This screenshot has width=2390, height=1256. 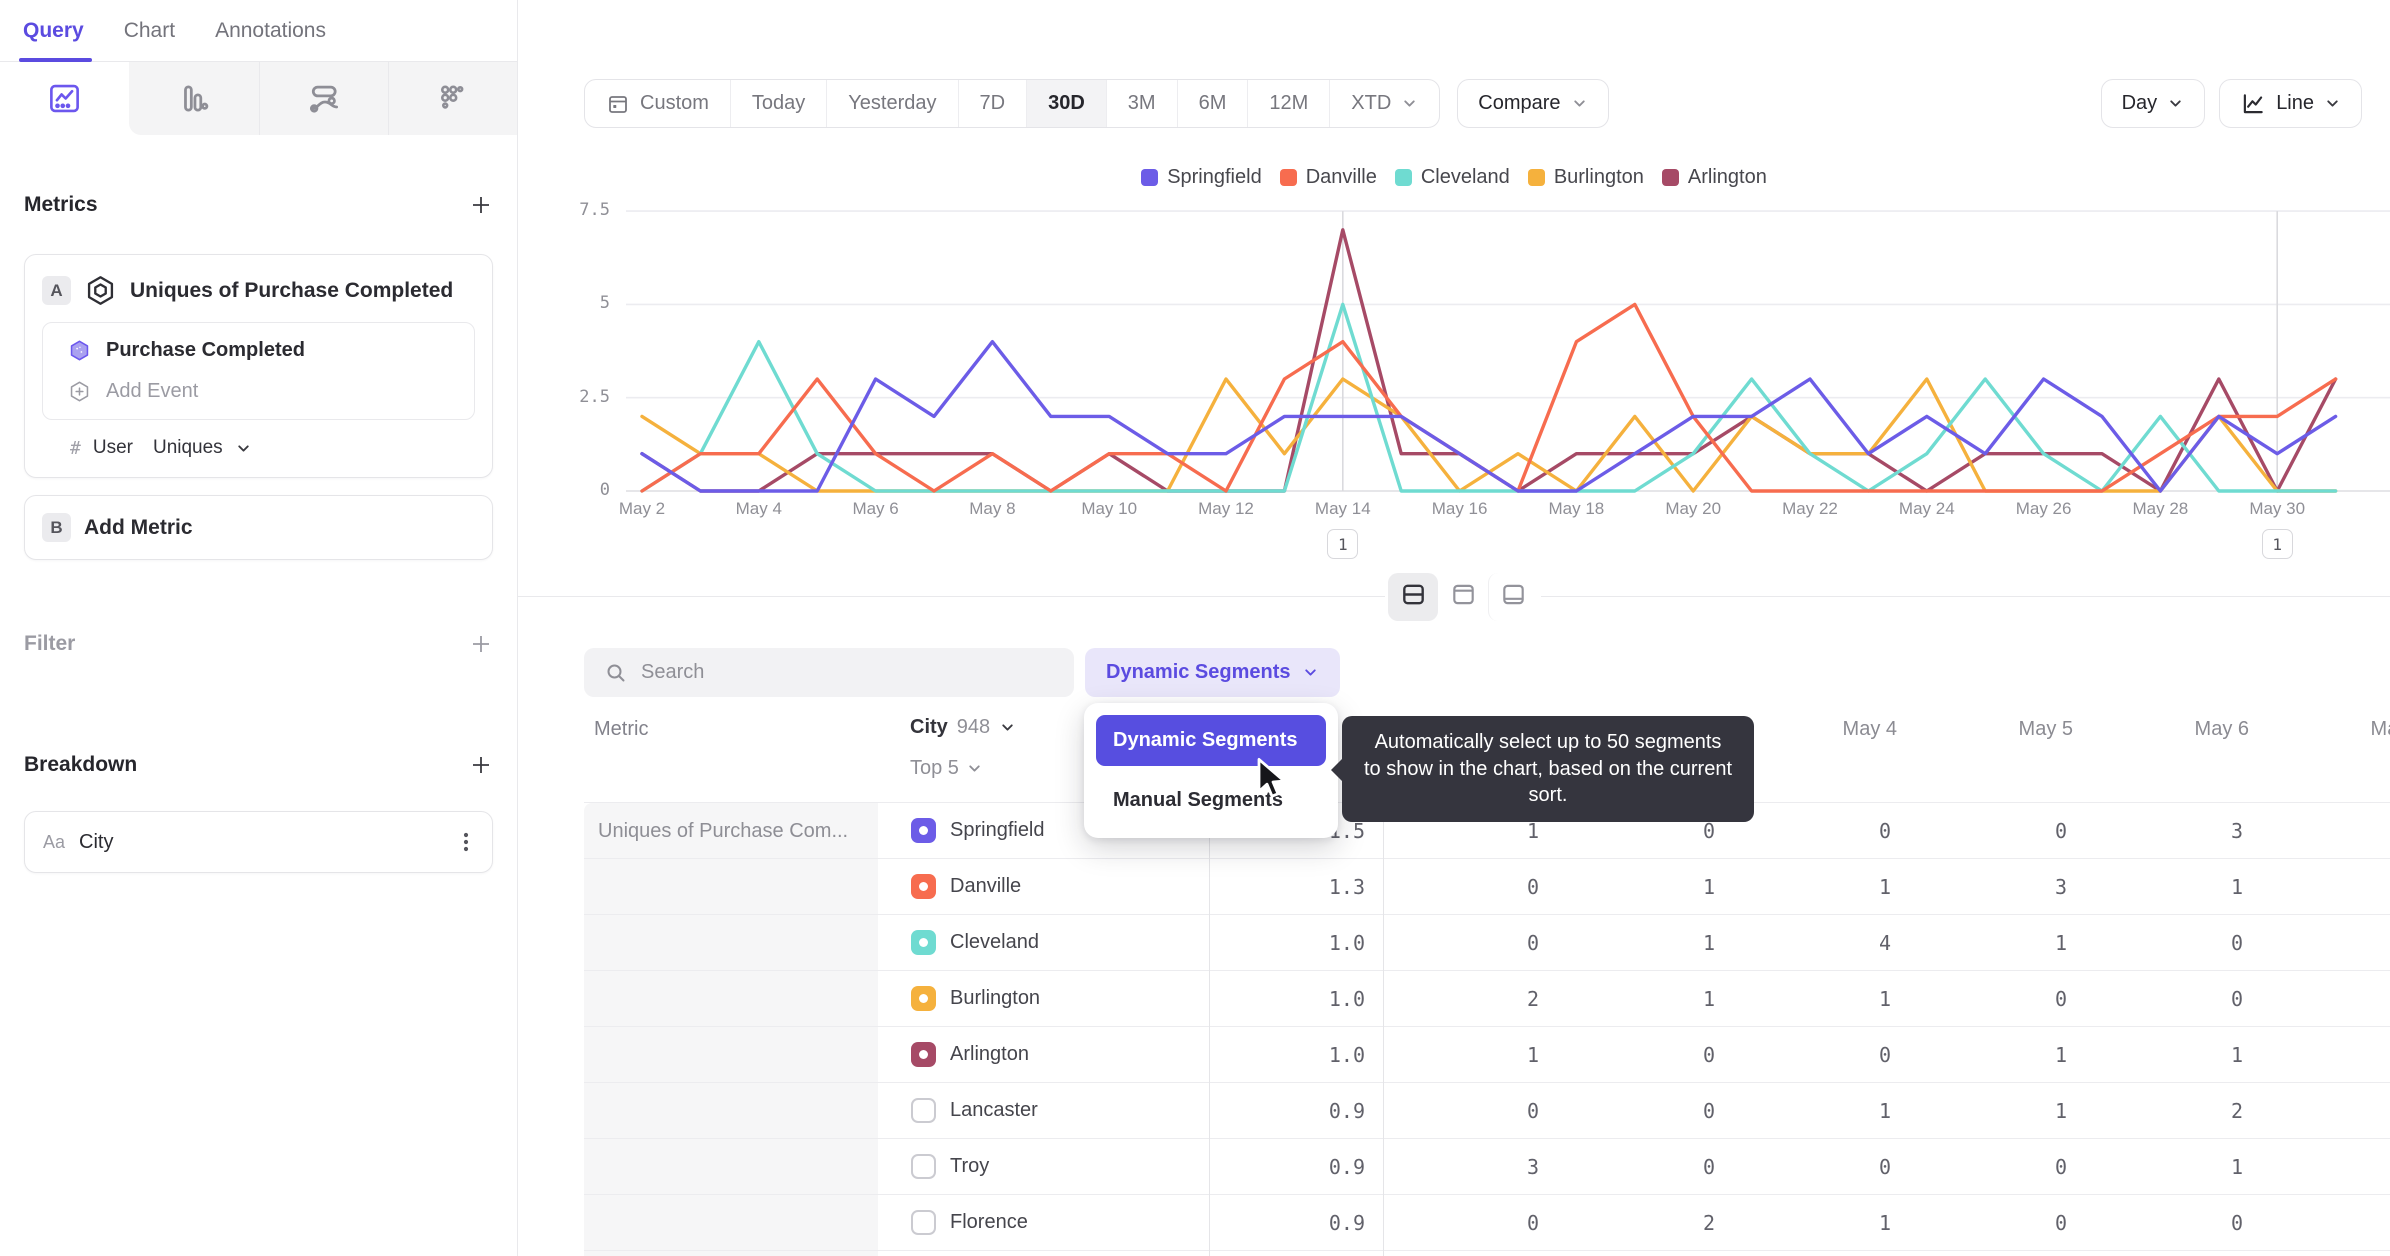 I want to click on search-icon, so click(x=616, y=672).